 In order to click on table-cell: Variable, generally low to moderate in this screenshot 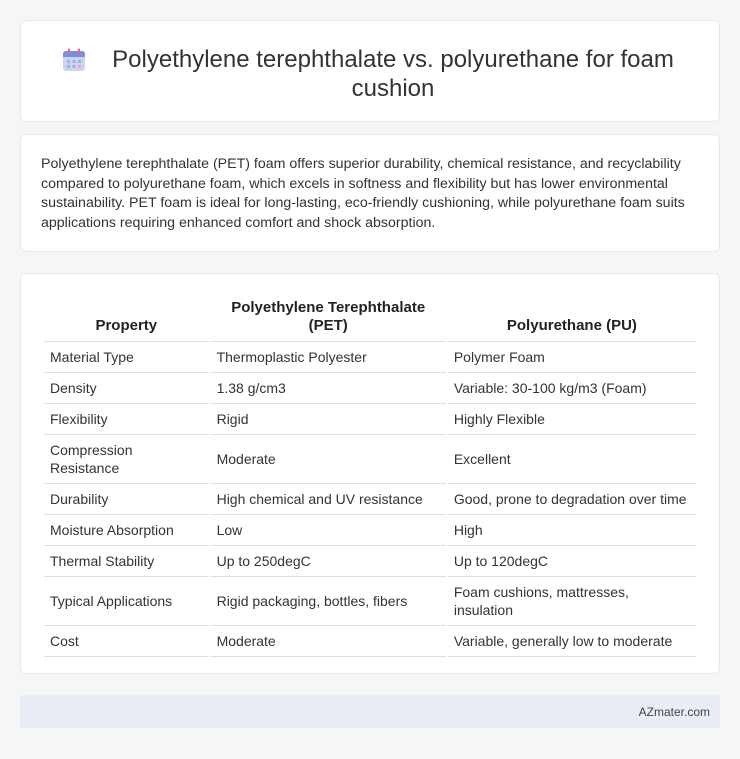, I will do `click(571, 641)`.